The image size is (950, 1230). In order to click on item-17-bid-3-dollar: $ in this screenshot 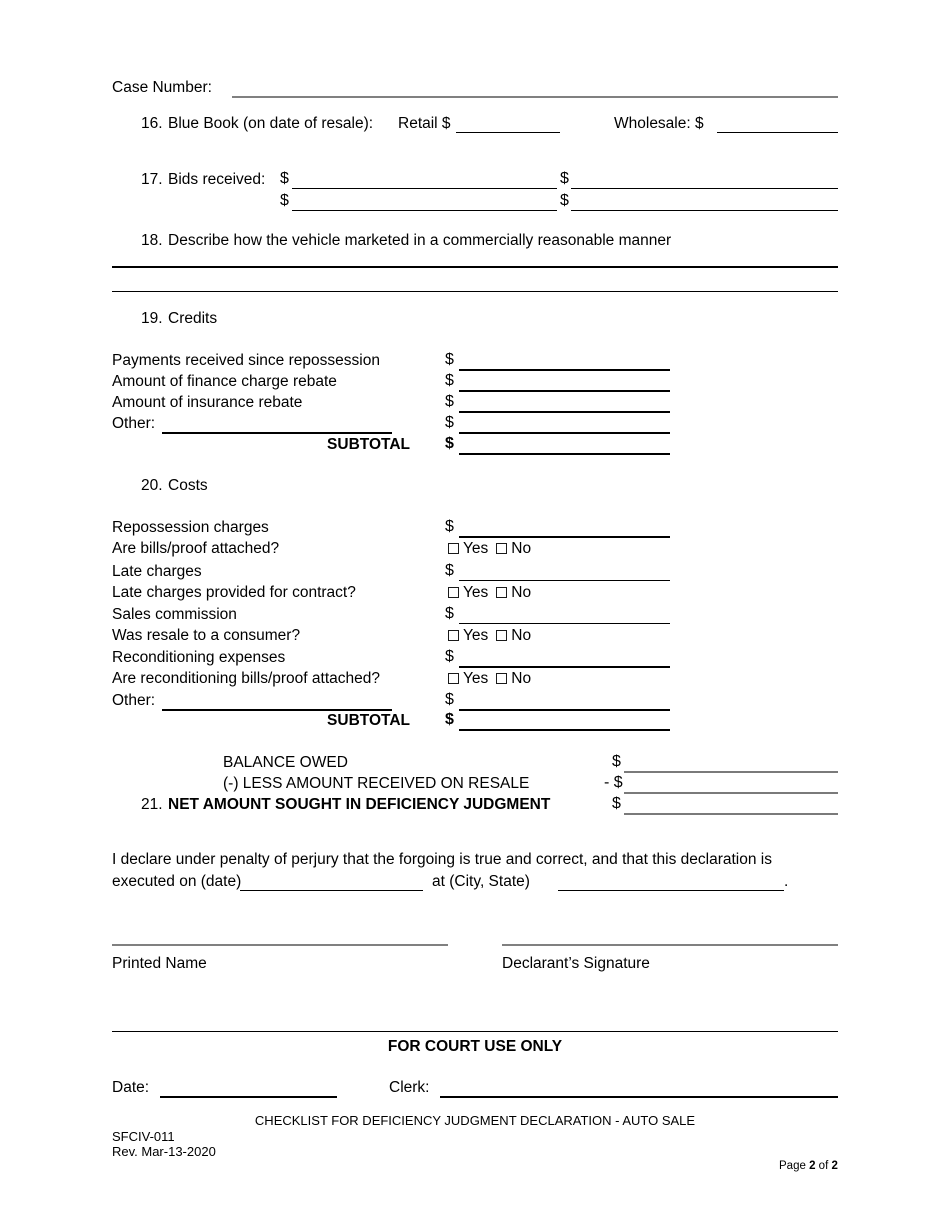, I will do `click(284, 200)`.